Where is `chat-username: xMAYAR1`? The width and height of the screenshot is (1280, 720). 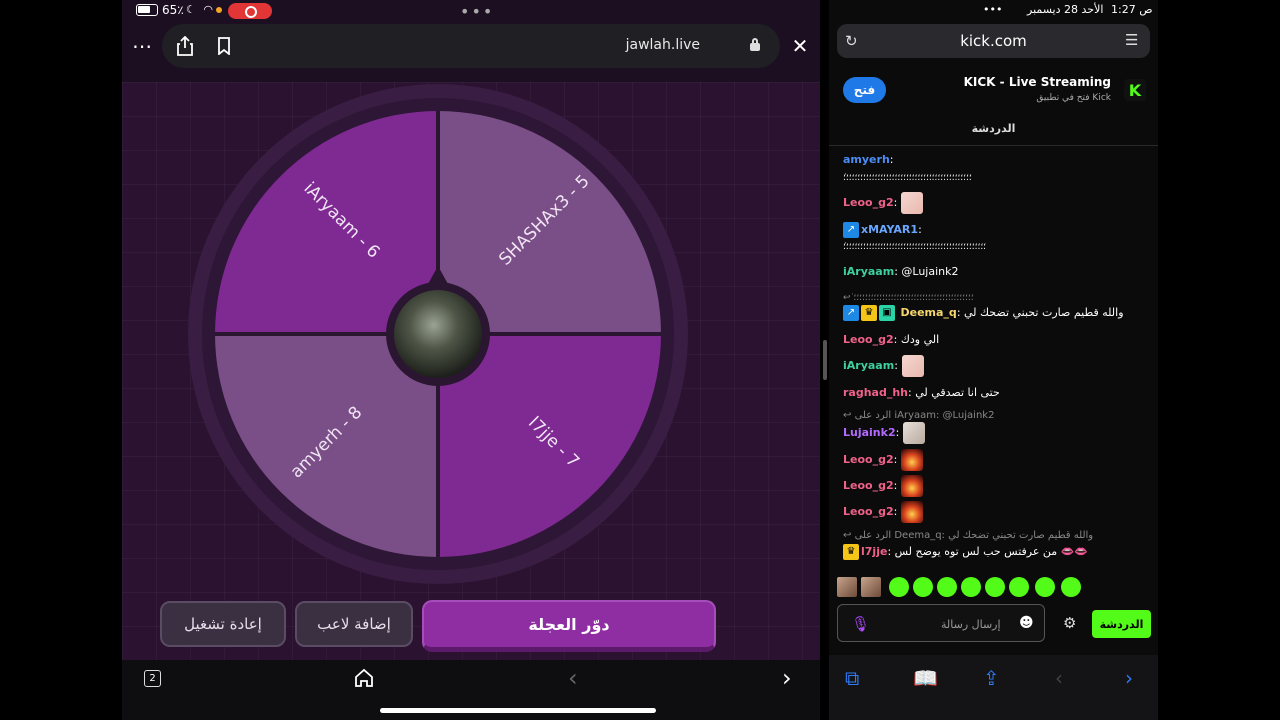 chat-username: xMAYAR1 is located at coordinates (889, 229).